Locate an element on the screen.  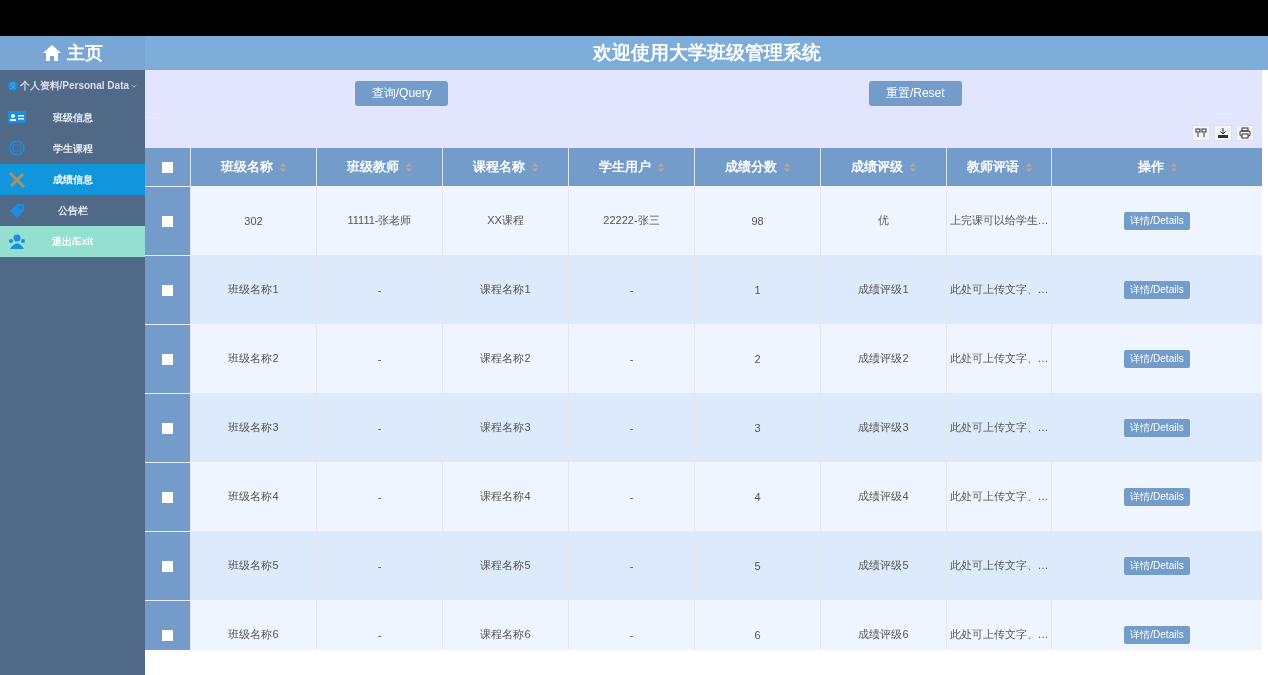
section-label: 个人资料/Personal Data is located at coordinates (74, 86).